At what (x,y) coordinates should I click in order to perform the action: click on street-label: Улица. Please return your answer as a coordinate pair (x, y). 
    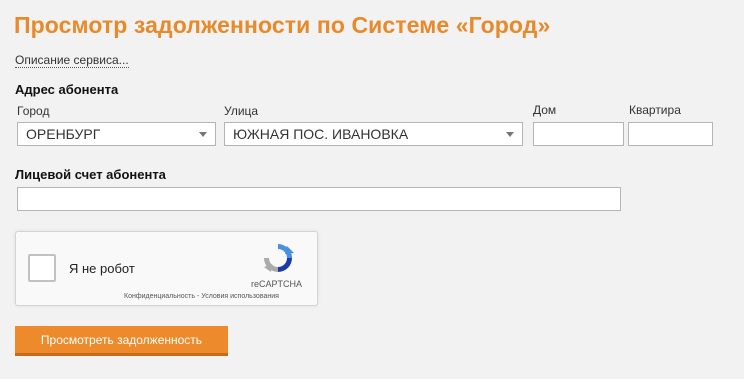
    Looking at the image, I should click on (241, 111).